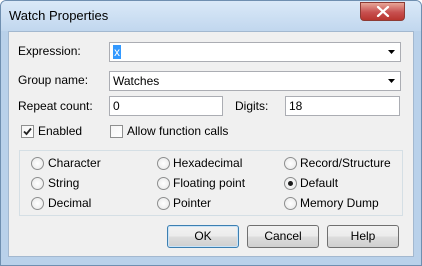  I want to click on radio-string, so click(37, 183).